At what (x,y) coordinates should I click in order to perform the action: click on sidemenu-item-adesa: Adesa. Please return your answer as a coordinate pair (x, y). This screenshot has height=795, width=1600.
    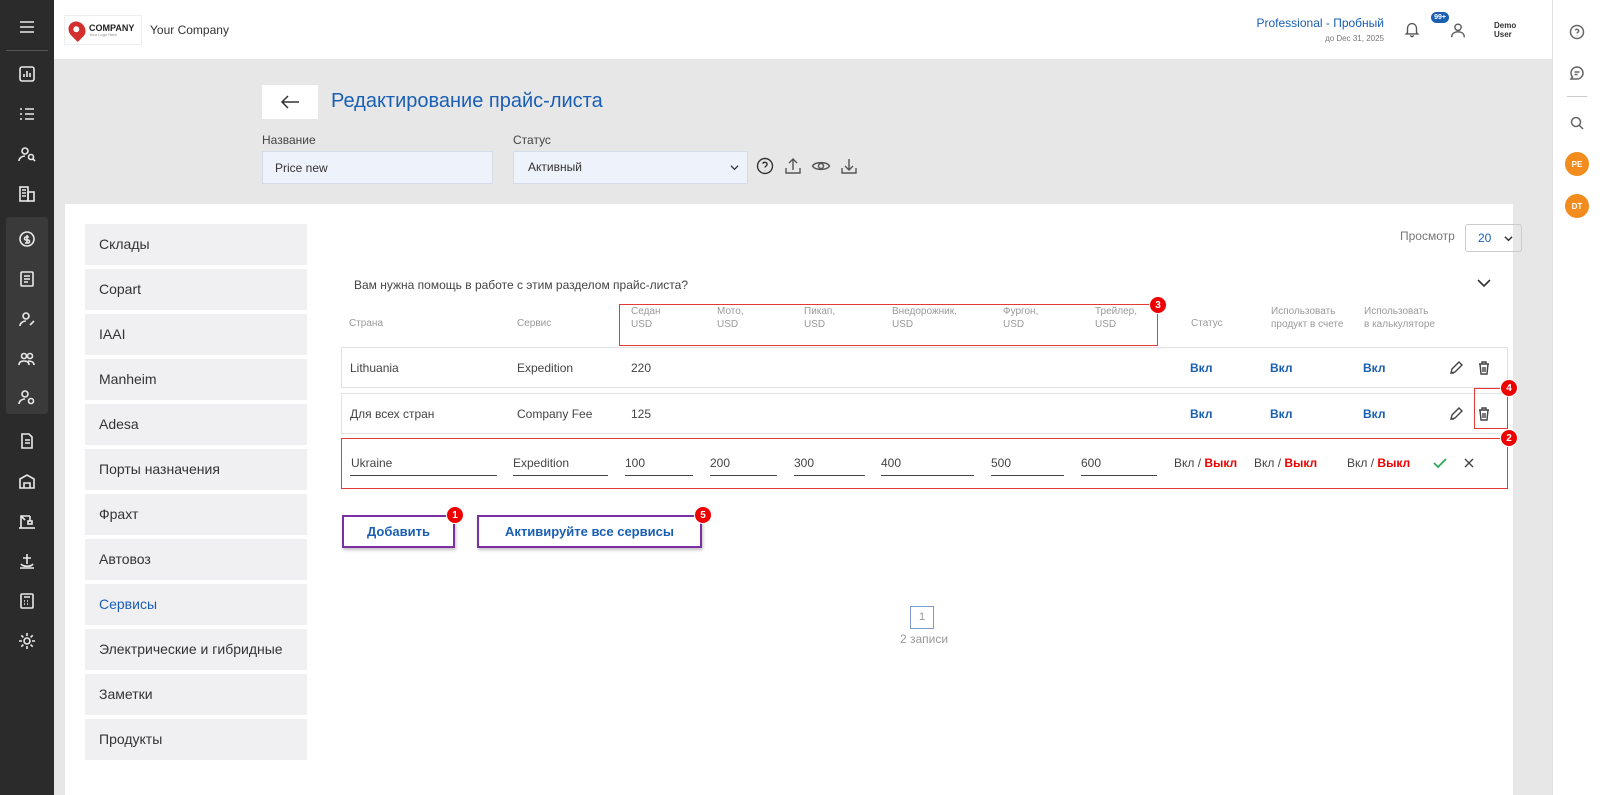
    Looking at the image, I should click on (196, 424).